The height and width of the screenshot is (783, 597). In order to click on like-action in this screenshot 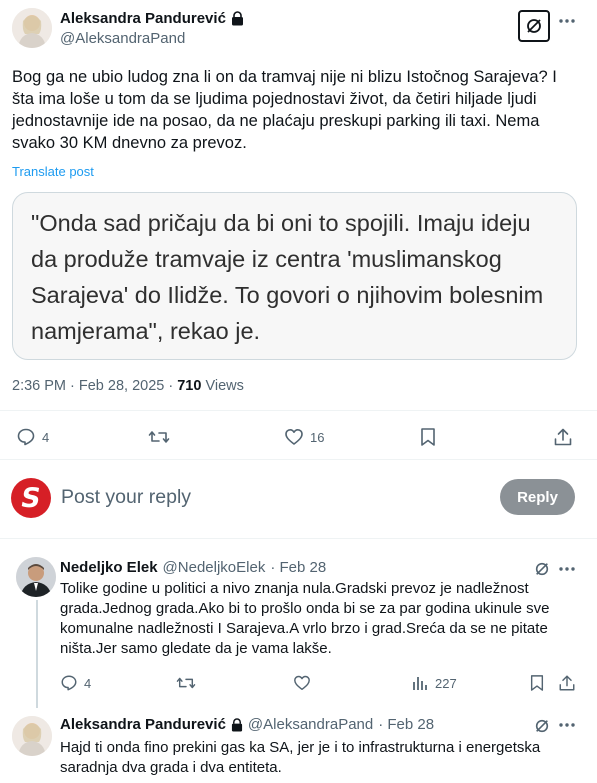, I will do `click(302, 683)`.